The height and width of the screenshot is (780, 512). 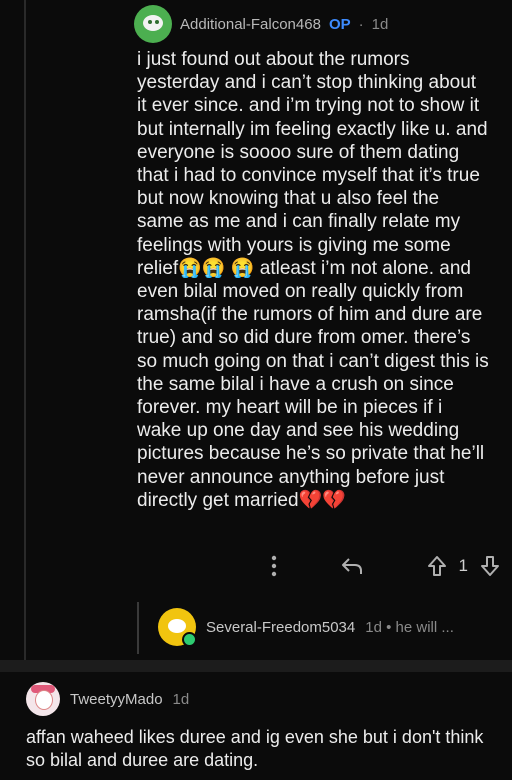 I want to click on second-comment-age: 1d, so click(x=181, y=699).